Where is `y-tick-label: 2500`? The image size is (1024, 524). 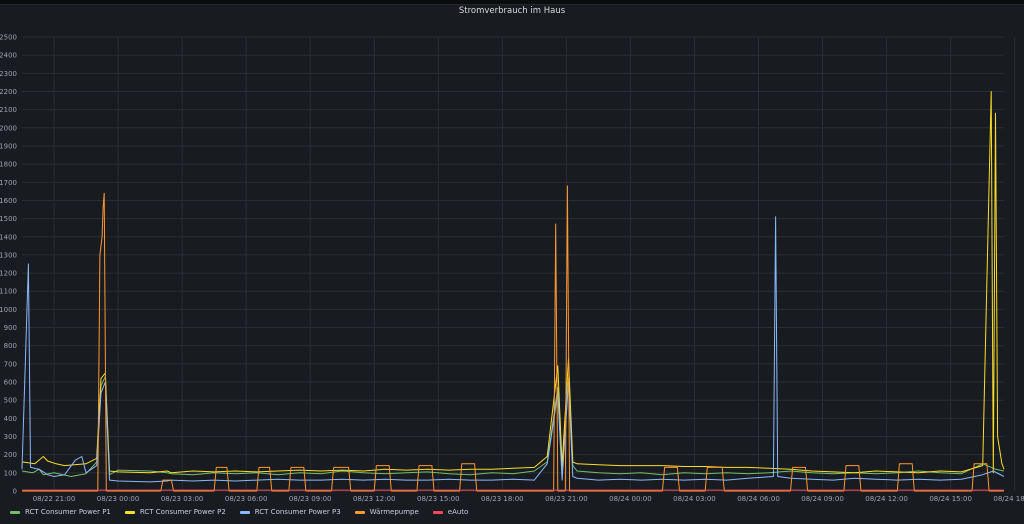 y-tick-label: 2500 is located at coordinates (8, 38).